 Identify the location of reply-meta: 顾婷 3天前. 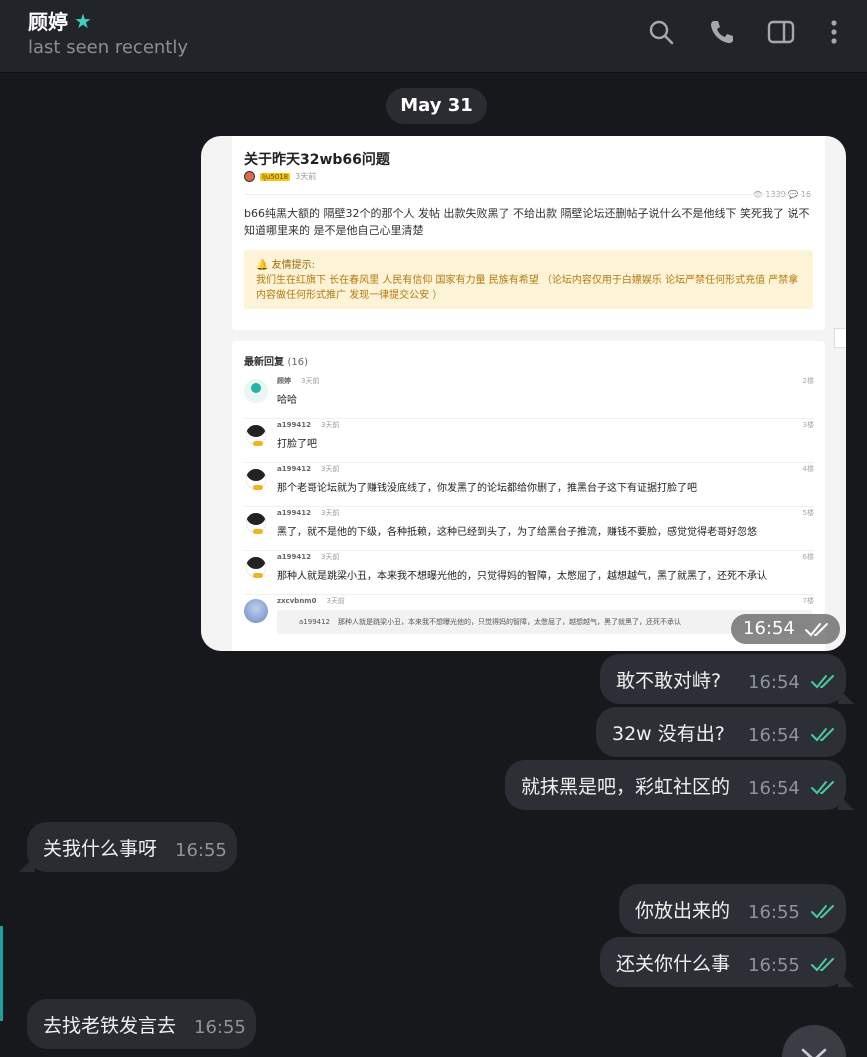
(298, 381).